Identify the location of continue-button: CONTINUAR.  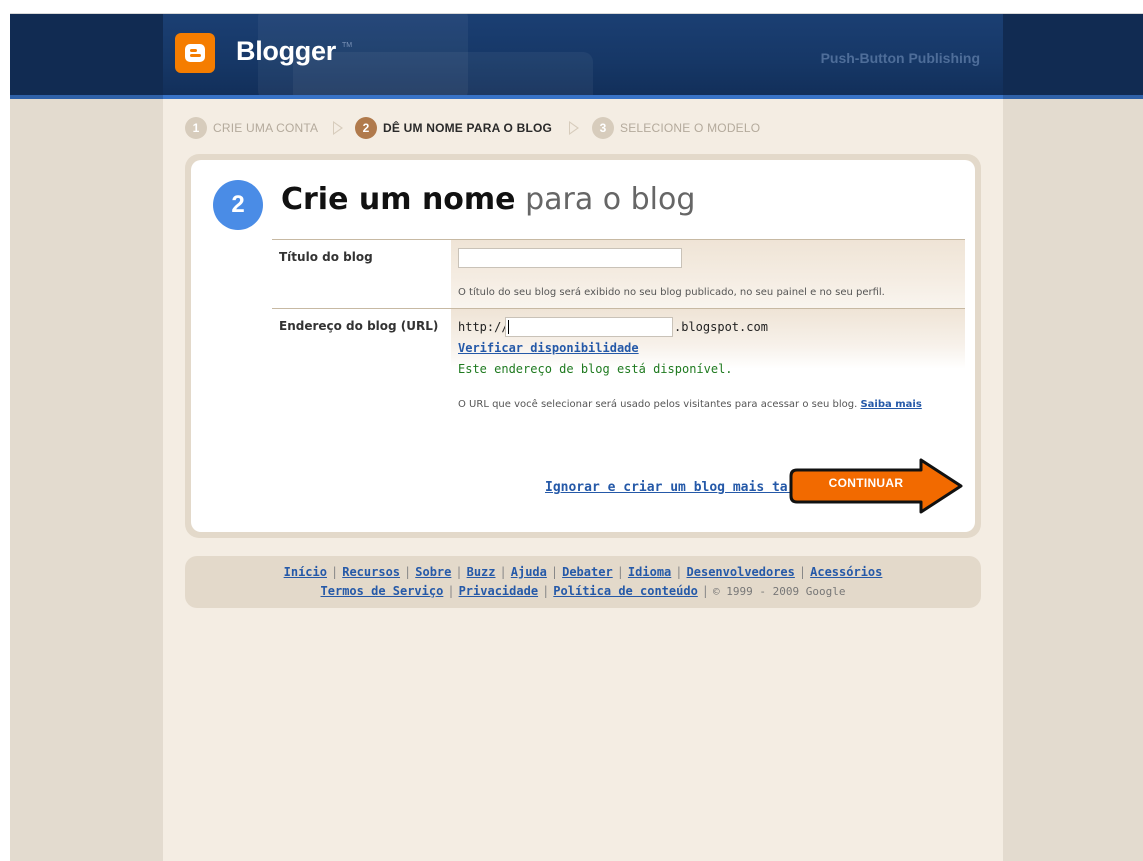
(879, 486).